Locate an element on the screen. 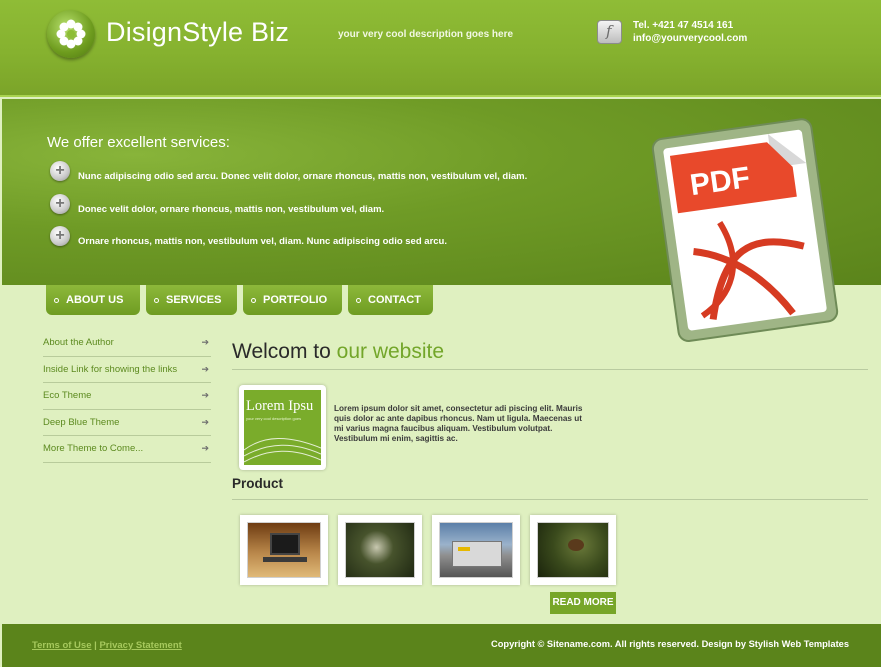  product-thumb-grass is located at coordinates (380, 550).